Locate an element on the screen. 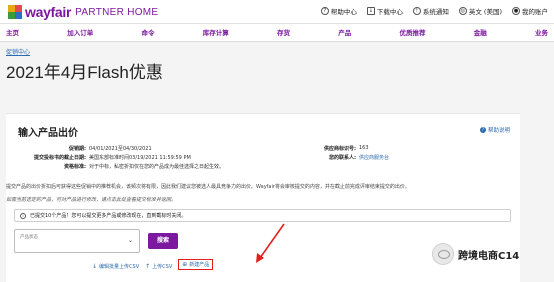 This screenshot has height=282, width=554. watermark: 跨境电商C14 is located at coordinates (475, 254).